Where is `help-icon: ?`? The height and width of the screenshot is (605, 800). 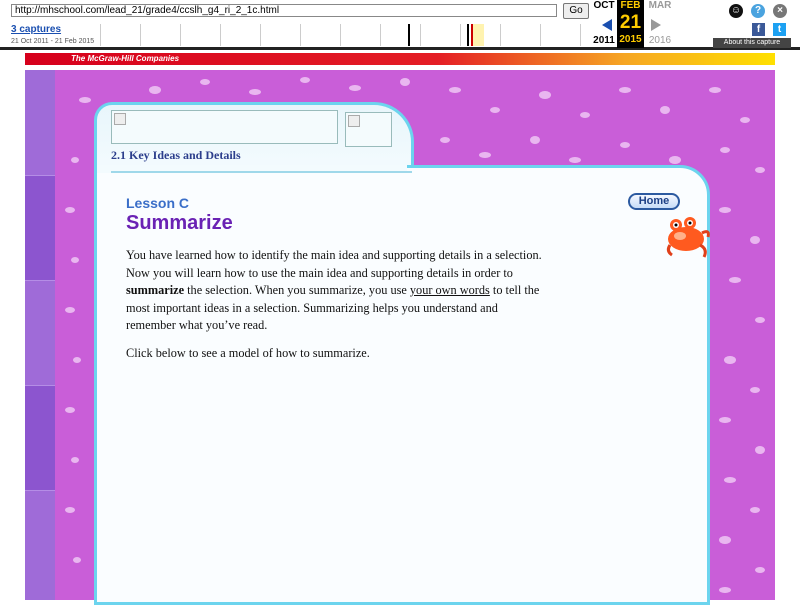
help-icon: ? is located at coordinates (758, 11).